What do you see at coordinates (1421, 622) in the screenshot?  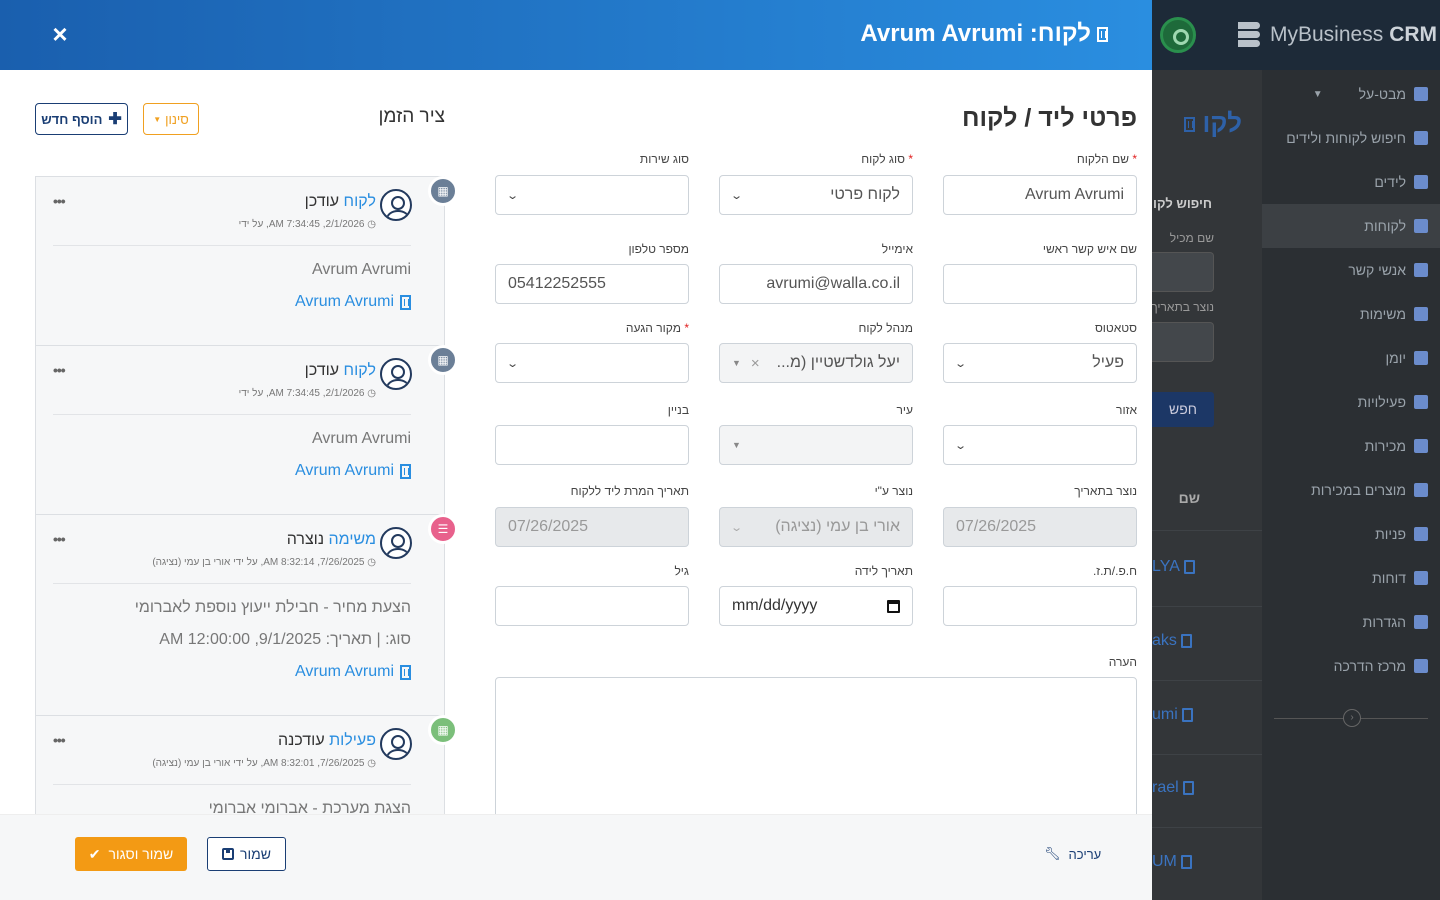 I see `gear-icon` at bounding box center [1421, 622].